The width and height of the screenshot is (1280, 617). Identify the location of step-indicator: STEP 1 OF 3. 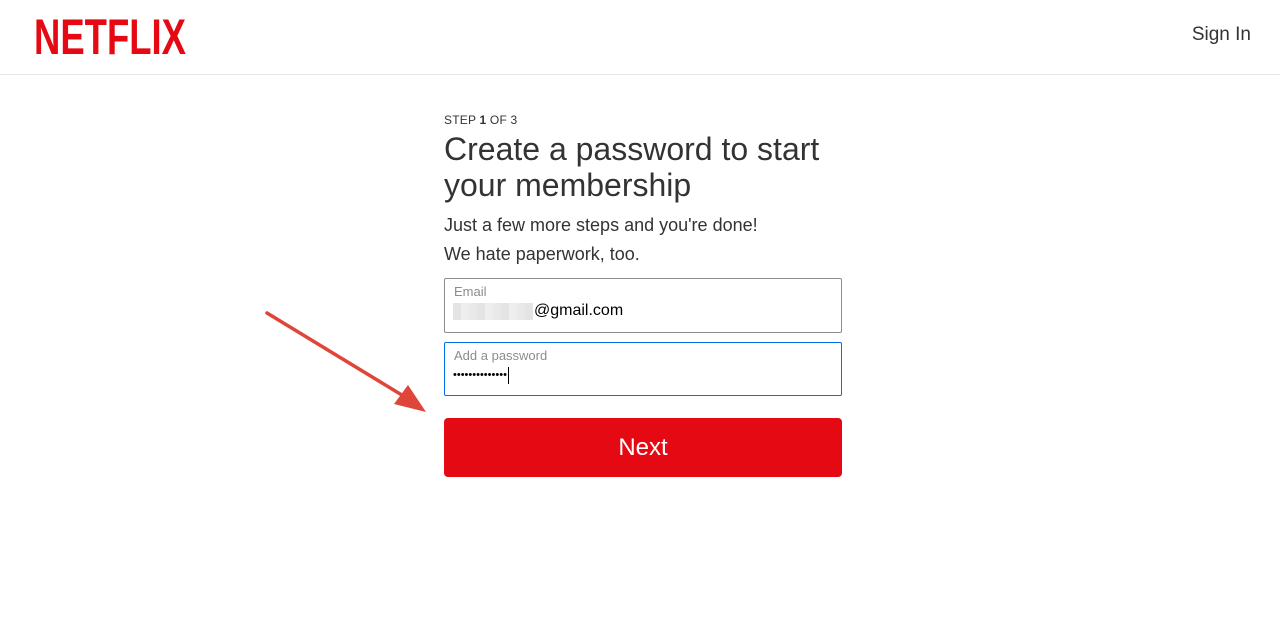
(643, 120).